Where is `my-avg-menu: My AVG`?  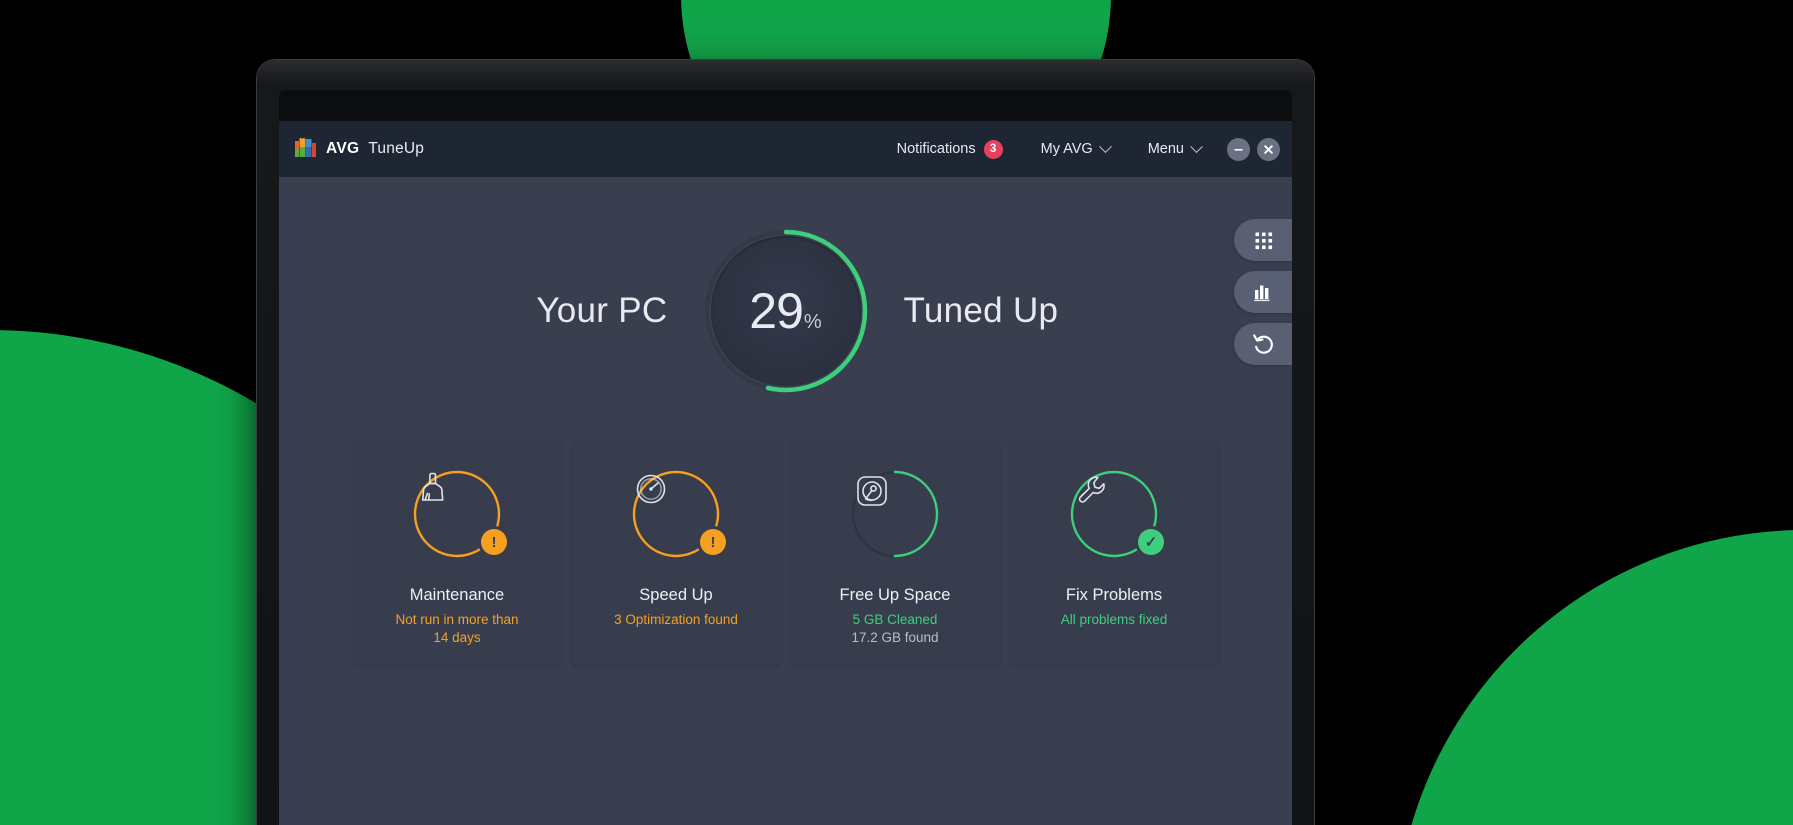
my-avg-menu: My AVG is located at coordinates (1075, 149).